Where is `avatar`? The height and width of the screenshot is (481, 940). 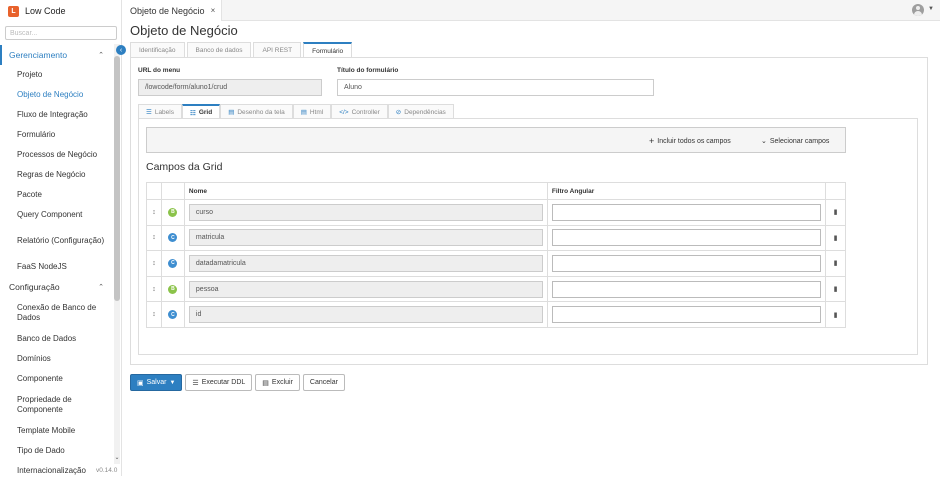
avatar is located at coordinates (918, 10).